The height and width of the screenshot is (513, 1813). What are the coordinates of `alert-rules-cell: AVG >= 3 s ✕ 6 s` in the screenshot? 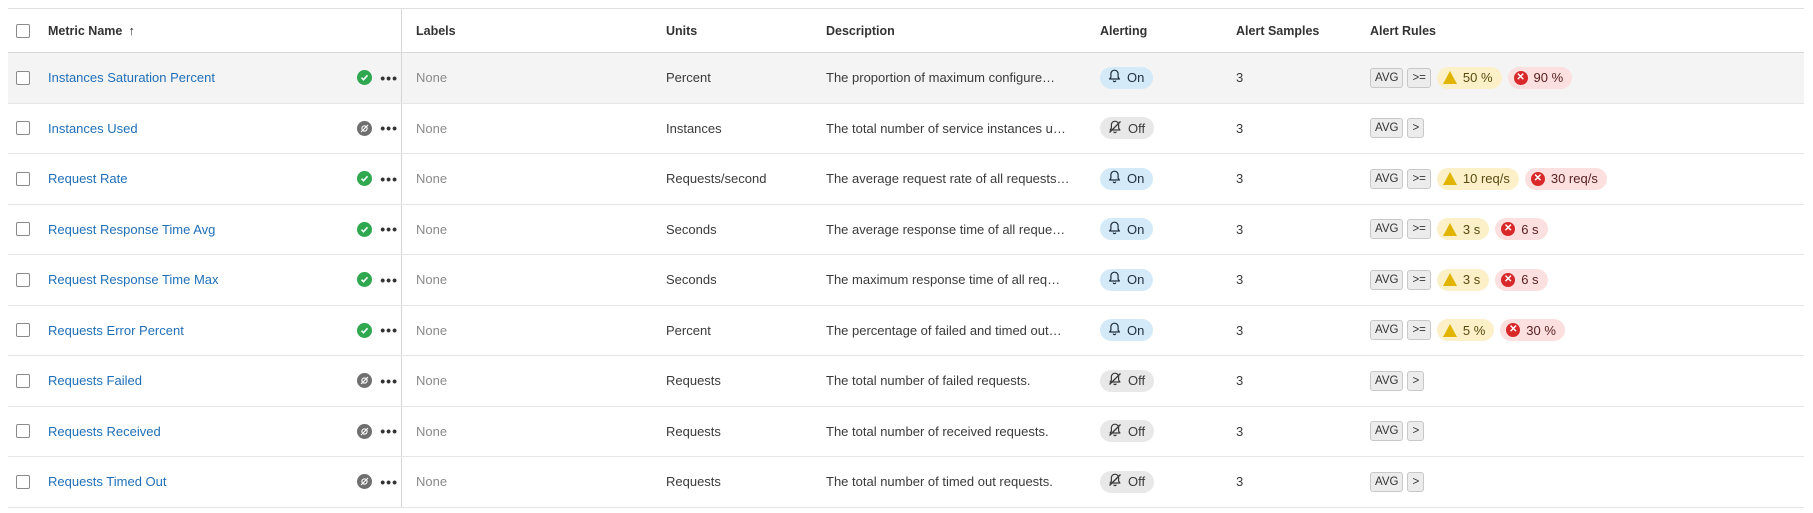 It's located at (1459, 230).